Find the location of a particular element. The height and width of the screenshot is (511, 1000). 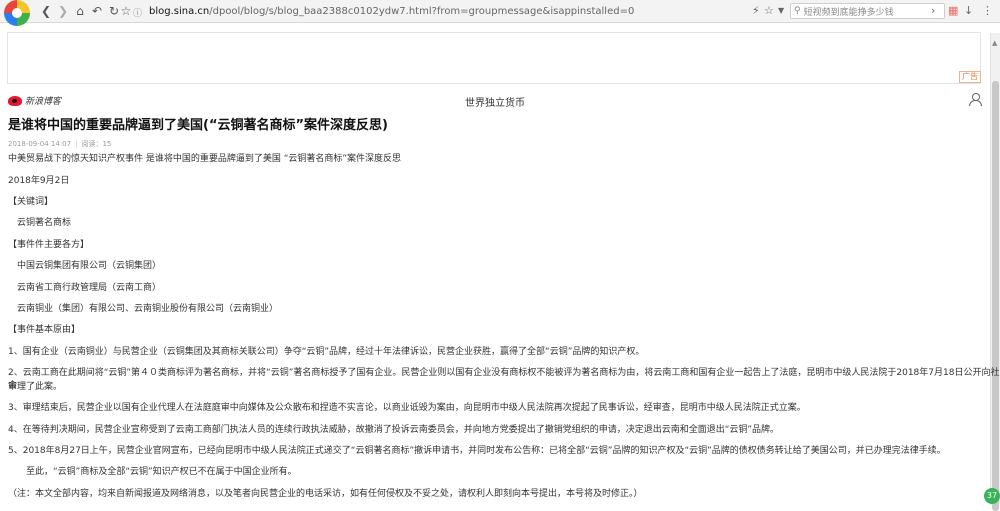

parties-heading: 【事件件主要各方】 is located at coordinates (49, 245).